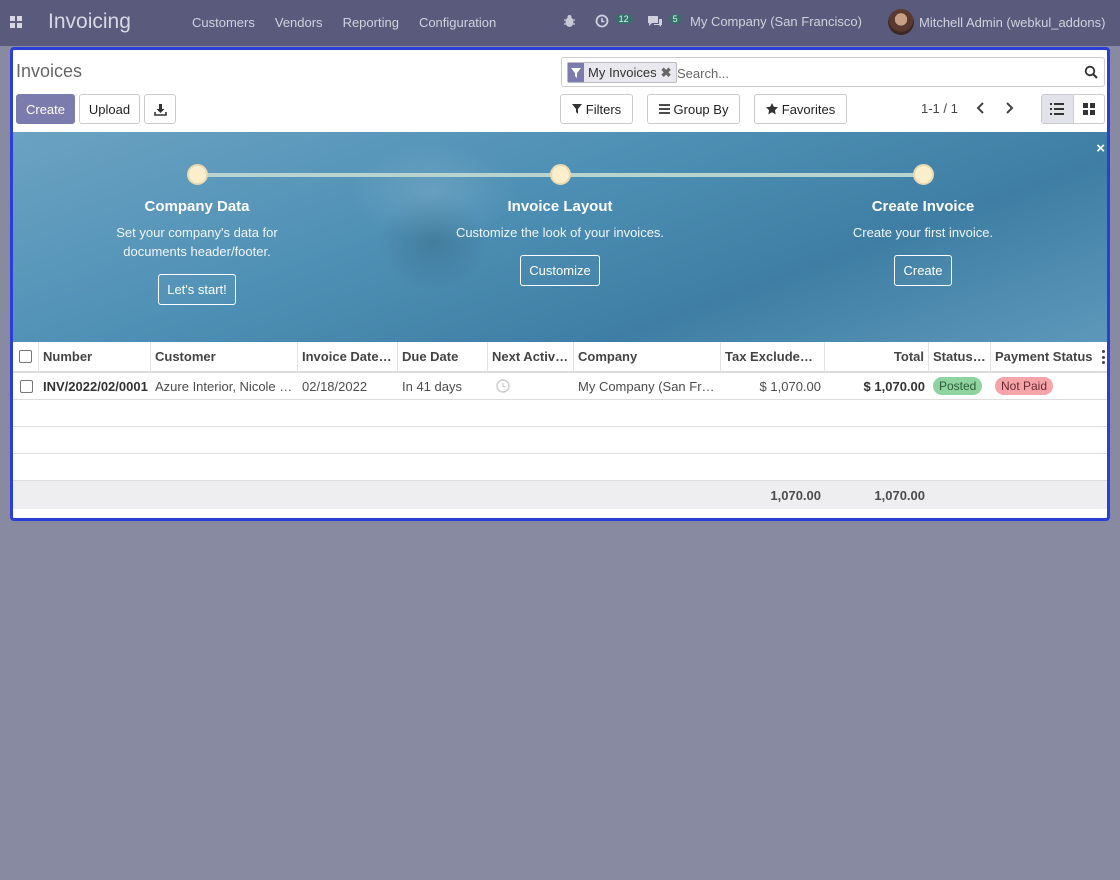  Describe the element at coordinates (371, 22) in the screenshot. I see `menu-item-reporting: Reporting` at that location.